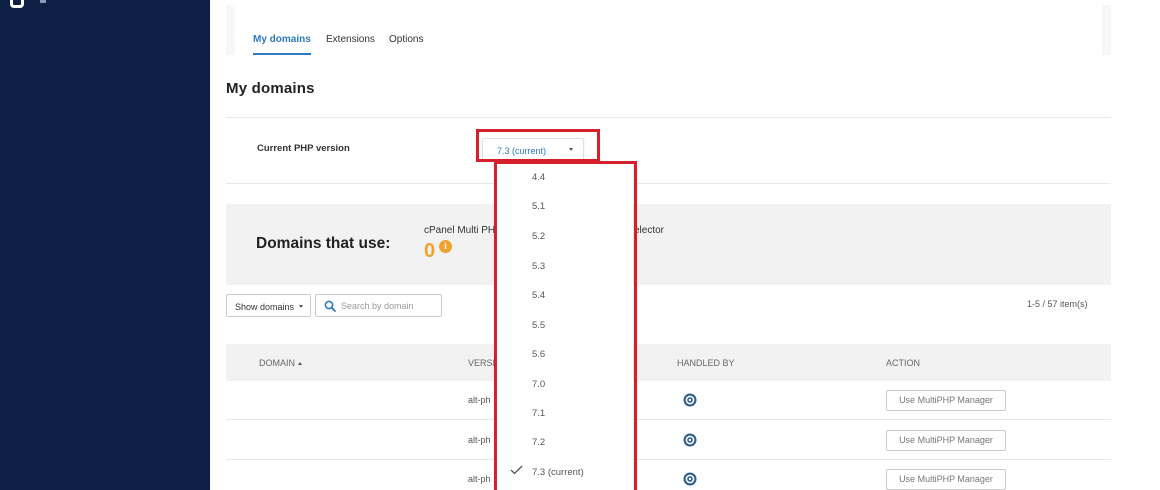  Describe the element at coordinates (565, 237) in the screenshot. I see `php-option-5-2: 5.2` at that location.